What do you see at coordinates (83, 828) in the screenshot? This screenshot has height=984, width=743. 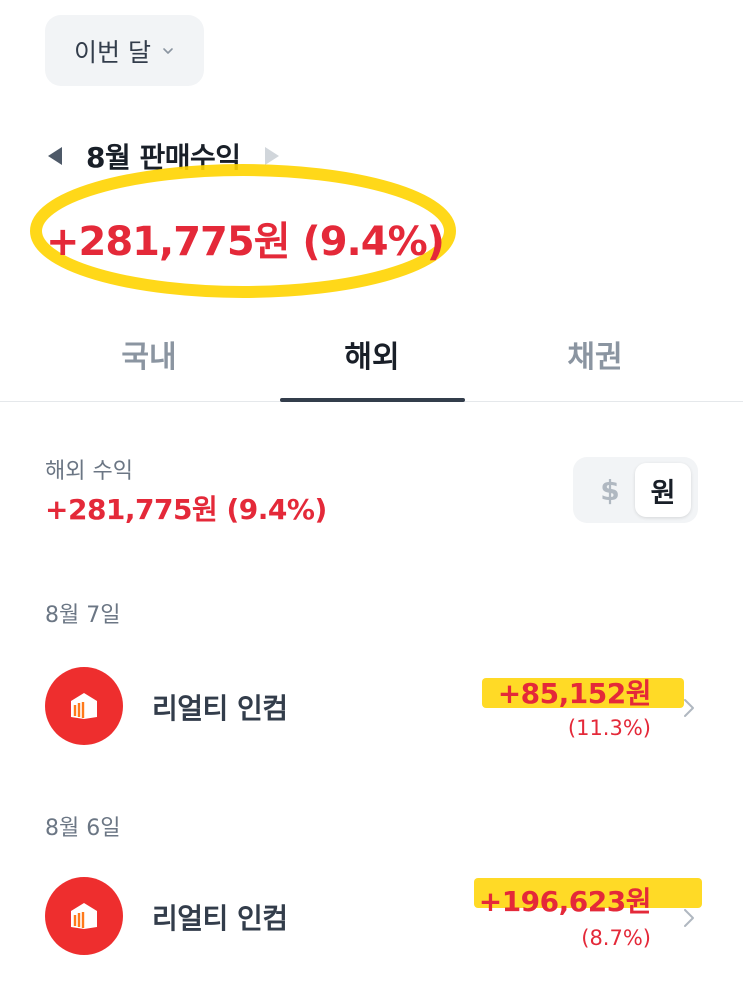 I see `entry-date: 8월 6일` at bounding box center [83, 828].